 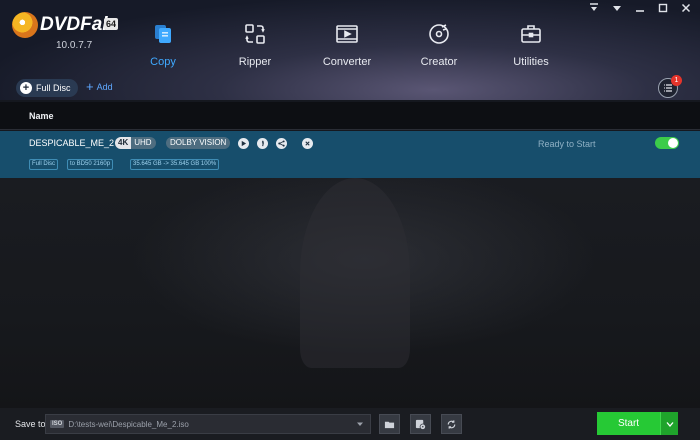 I want to click on iso-disc-icon, so click(x=420, y=424).